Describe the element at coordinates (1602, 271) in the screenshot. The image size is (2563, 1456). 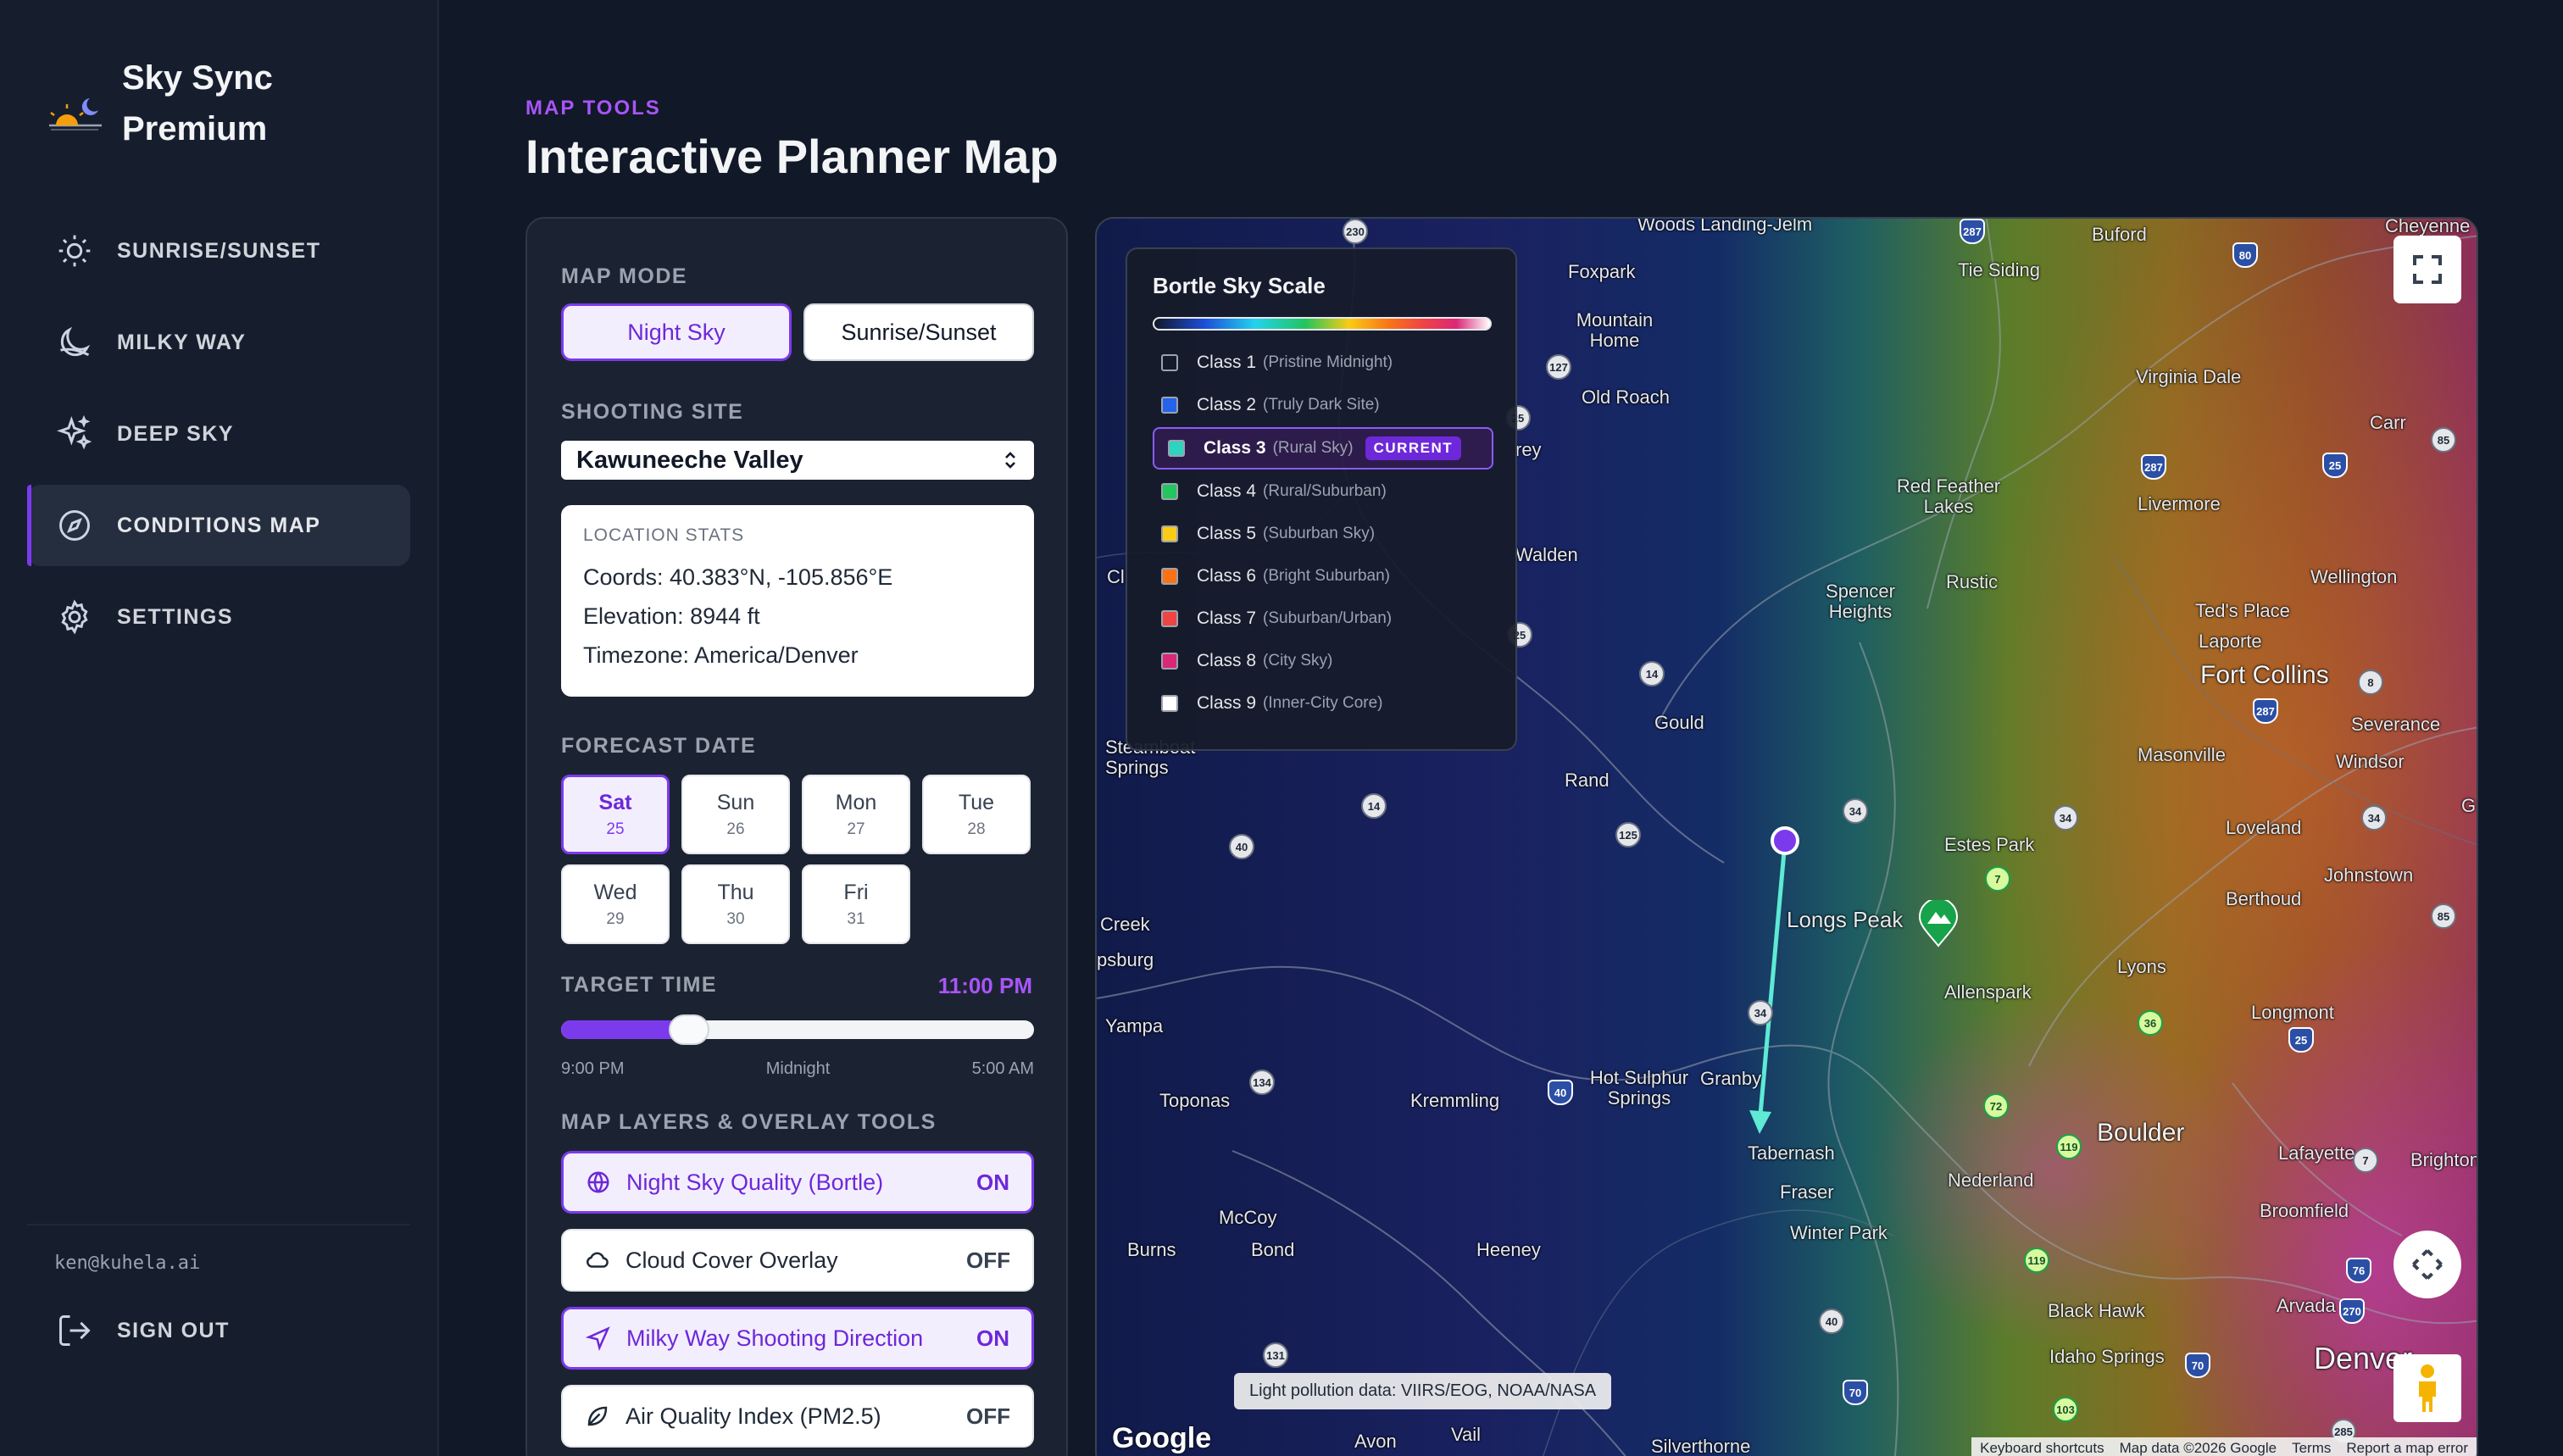
I see `map-place-label: Foxpark` at that location.